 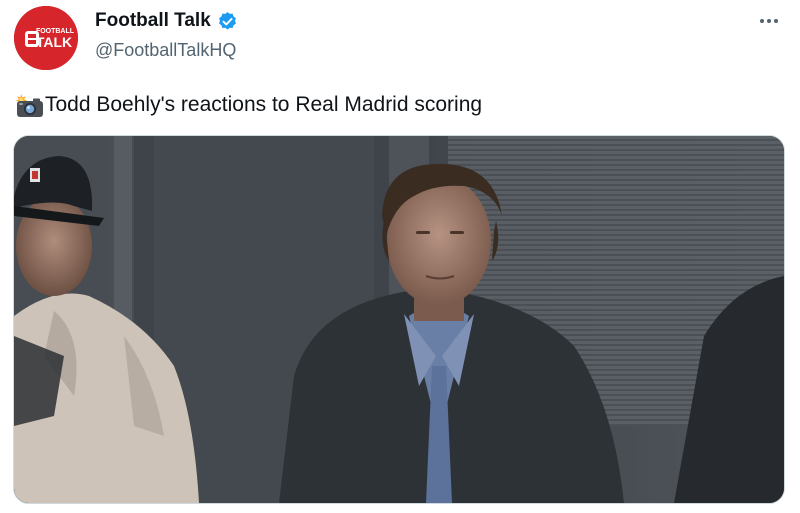 What do you see at coordinates (153, 21) in the screenshot?
I see `display-name: Football Talk` at bounding box center [153, 21].